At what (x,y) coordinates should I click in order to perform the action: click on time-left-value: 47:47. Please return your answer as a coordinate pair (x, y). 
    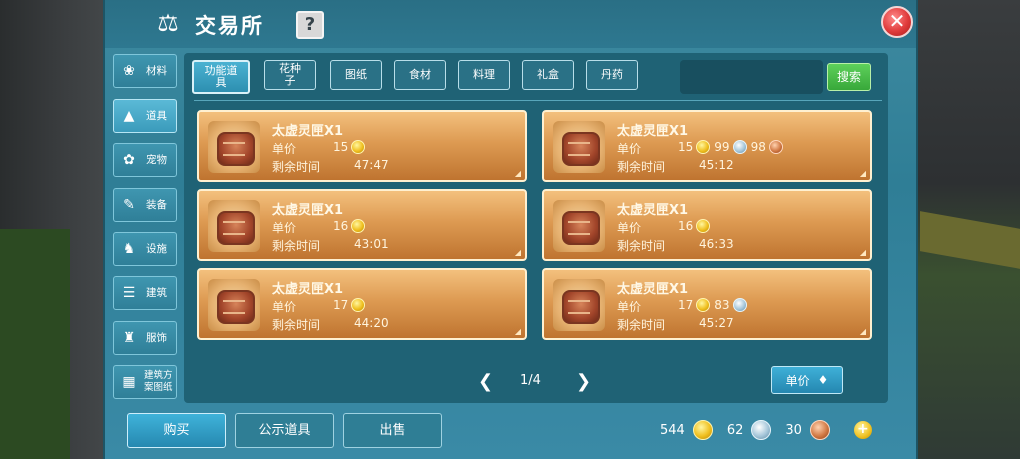
    Looking at the image, I should click on (371, 165).